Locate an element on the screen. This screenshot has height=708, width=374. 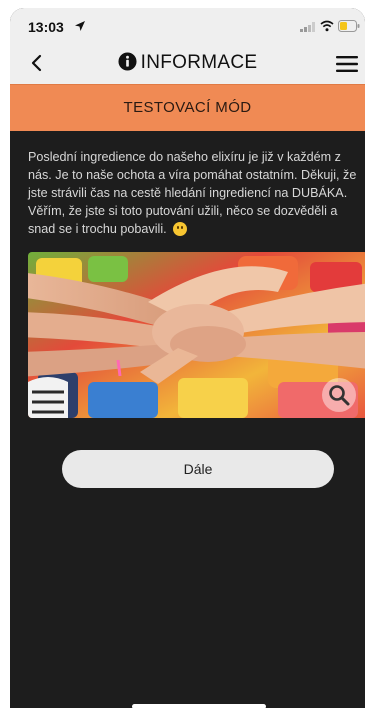
zoom-button is located at coordinates (339, 395).